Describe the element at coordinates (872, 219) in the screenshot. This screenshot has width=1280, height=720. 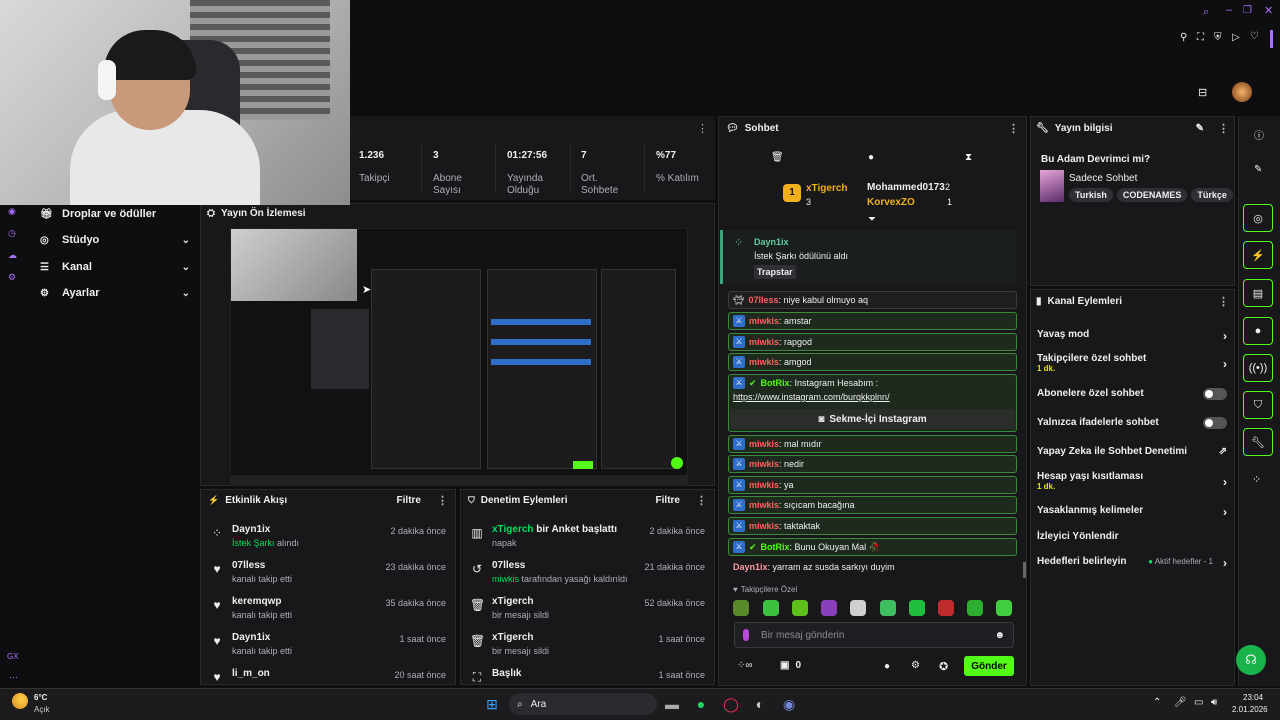
I see `expand-icon: ⏷` at that location.